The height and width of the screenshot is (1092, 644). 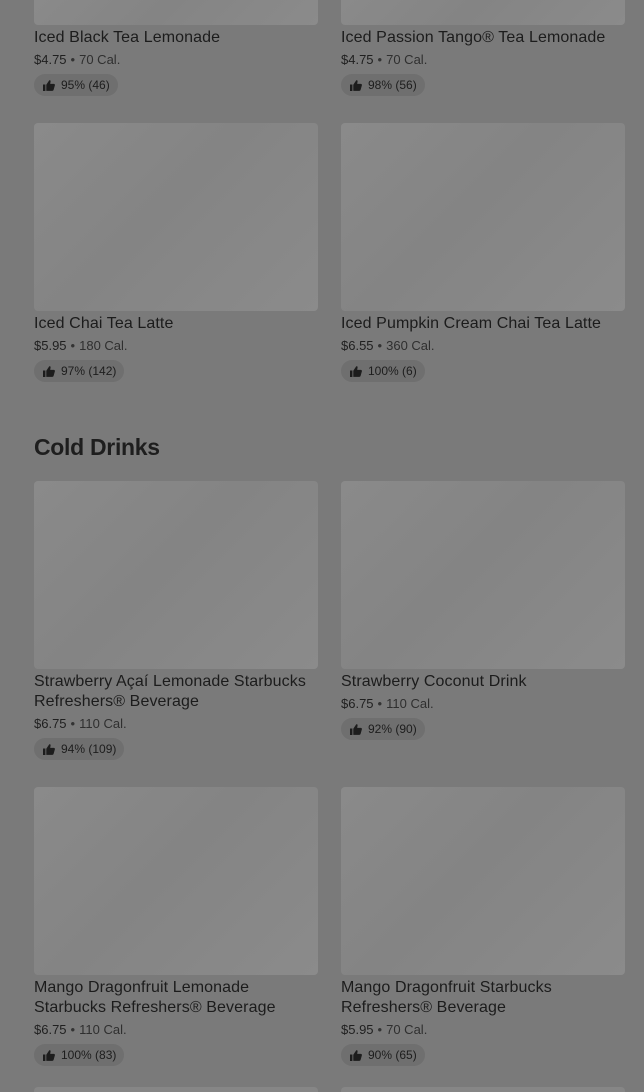 I want to click on item-name: Iced Pumpkin Cream Chai Tea Latte, so click(x=471, y=323).